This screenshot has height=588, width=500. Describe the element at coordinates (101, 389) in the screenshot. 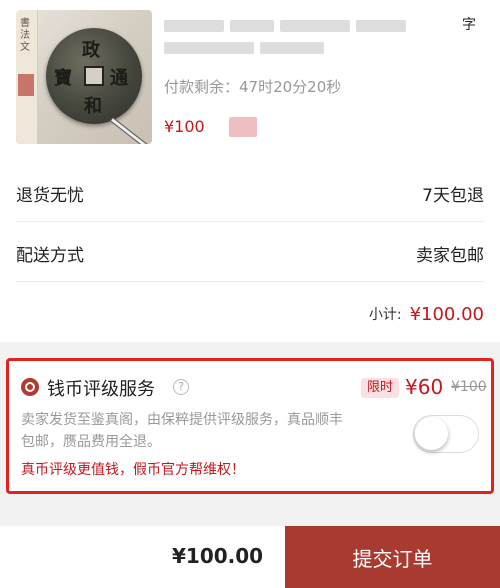

I see `service-name: 钱币评级服务` at that location.